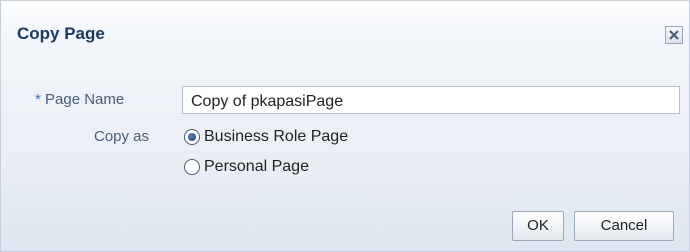  Describe the element at coordinates (256, 166) in the screenshot. I see `radio-label-personal: Personal Page` at that location.